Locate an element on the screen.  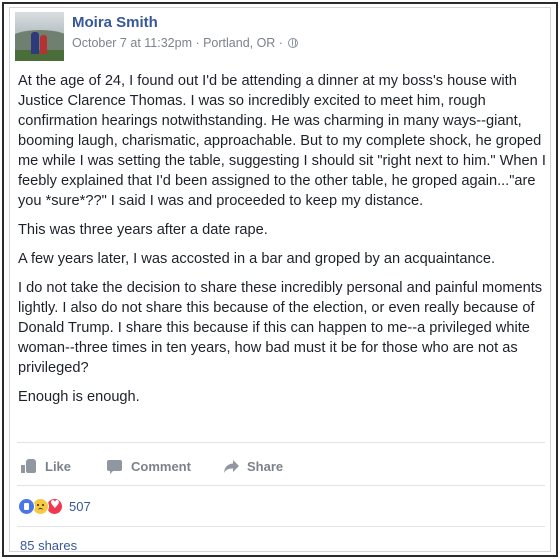
reactions-summary: 507 is located at coordinates (54, 506).